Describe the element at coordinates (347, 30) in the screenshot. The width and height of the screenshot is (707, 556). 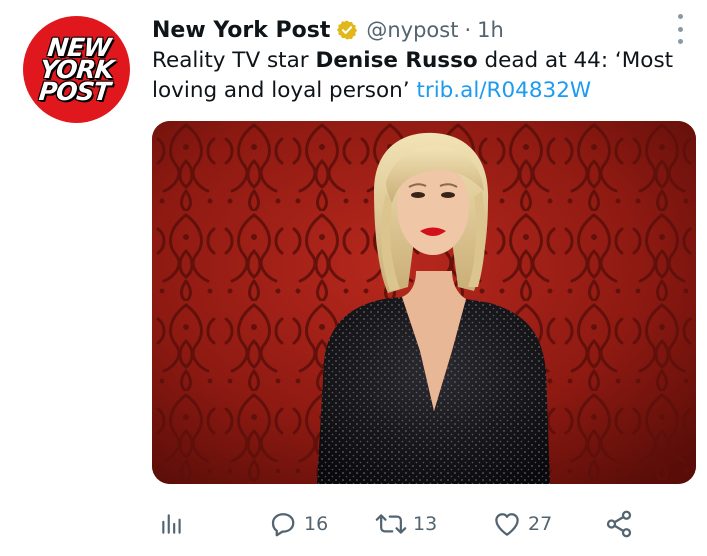
I see `verified-badge-icon` at that location.